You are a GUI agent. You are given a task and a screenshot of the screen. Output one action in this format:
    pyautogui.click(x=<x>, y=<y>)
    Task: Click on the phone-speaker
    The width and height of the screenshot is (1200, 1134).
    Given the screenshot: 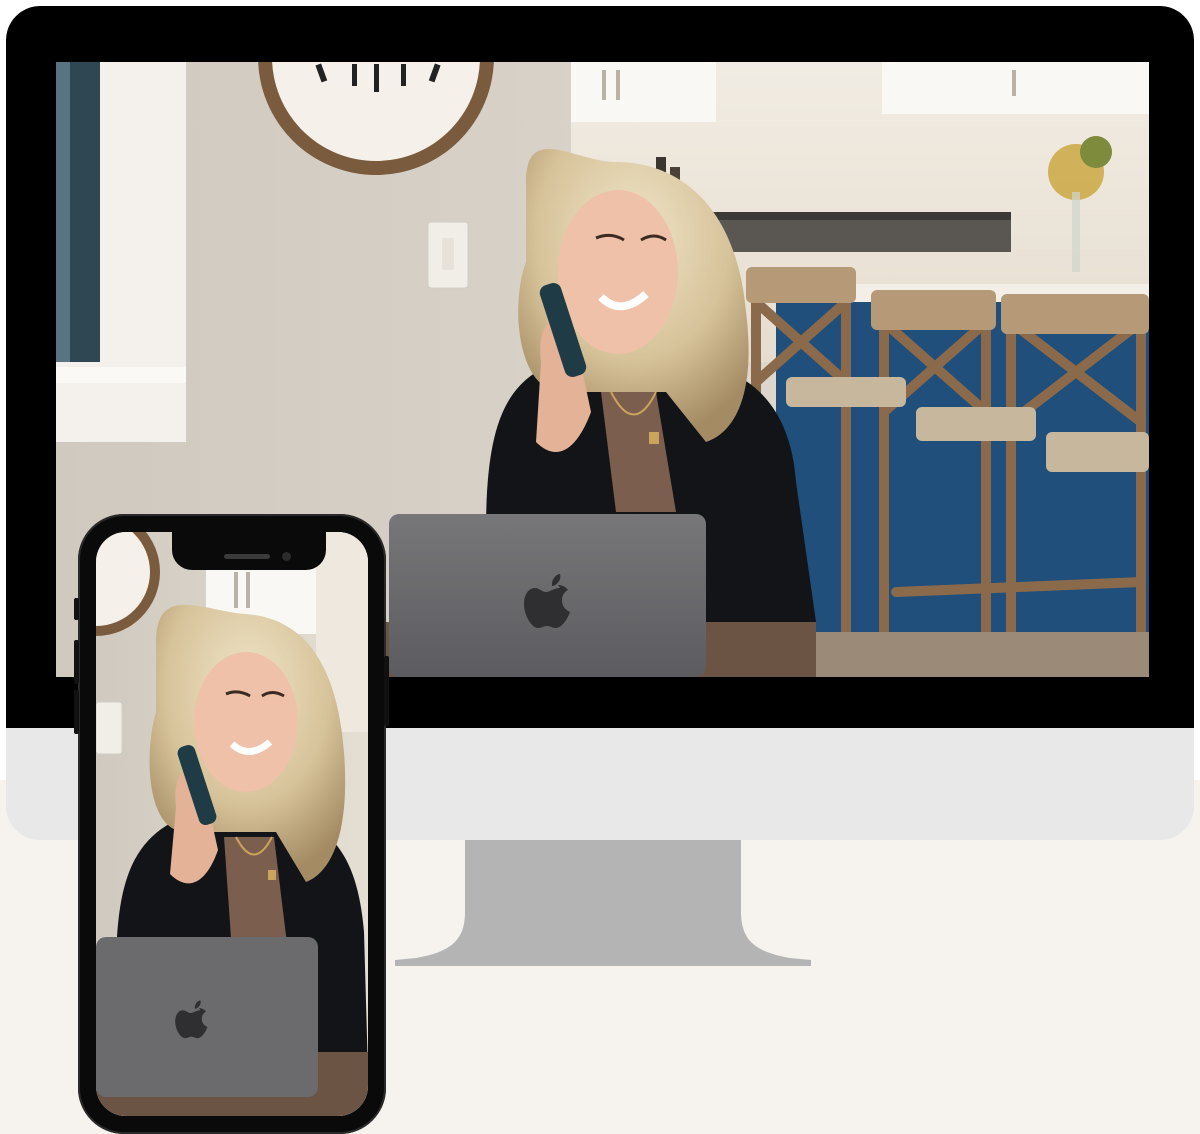 What is the action you would take?
    pyautogui.click(x=247, y=556)
    